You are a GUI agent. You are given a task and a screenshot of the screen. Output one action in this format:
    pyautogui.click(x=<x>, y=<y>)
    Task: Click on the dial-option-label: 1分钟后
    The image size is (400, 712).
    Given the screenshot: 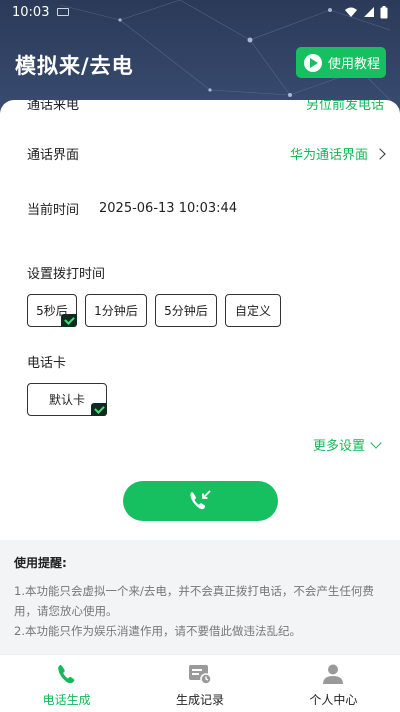 What is the action you would take?
    pyautogui.click(x=116, y=311)
    